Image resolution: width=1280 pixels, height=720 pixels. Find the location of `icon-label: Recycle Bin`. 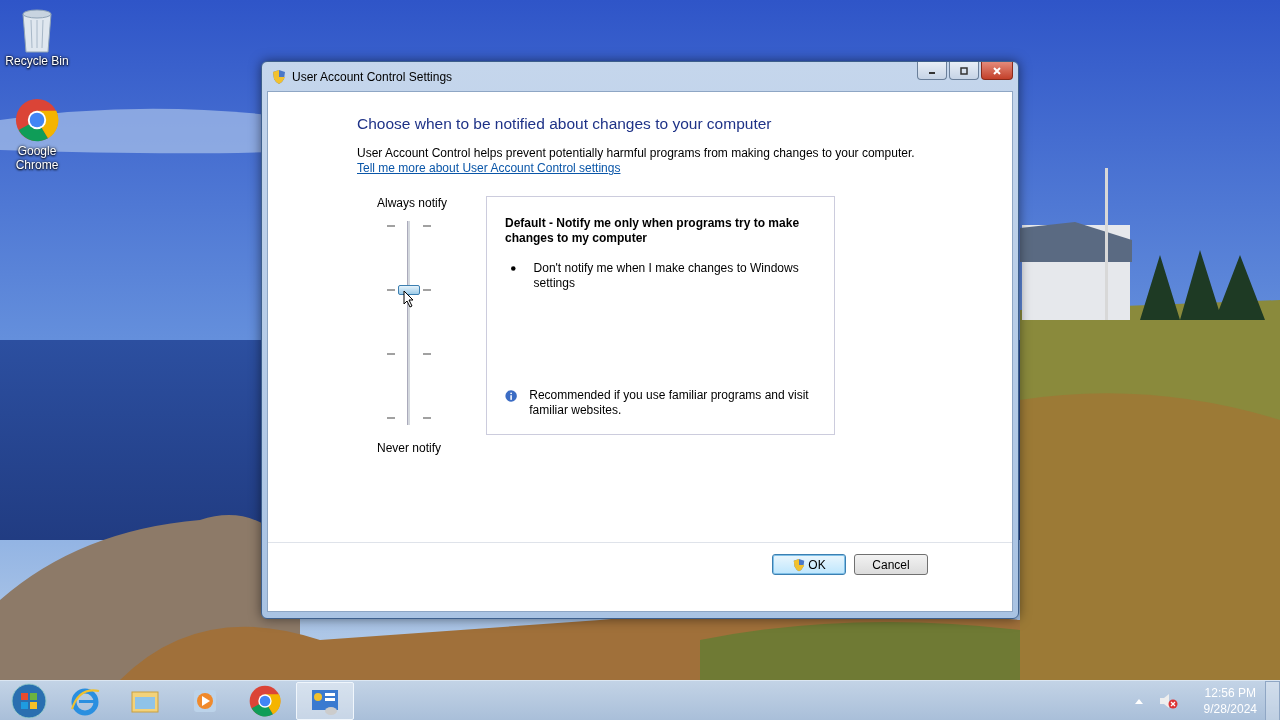

icon-label: Recycle Bin is located at coordinates (37, 61).